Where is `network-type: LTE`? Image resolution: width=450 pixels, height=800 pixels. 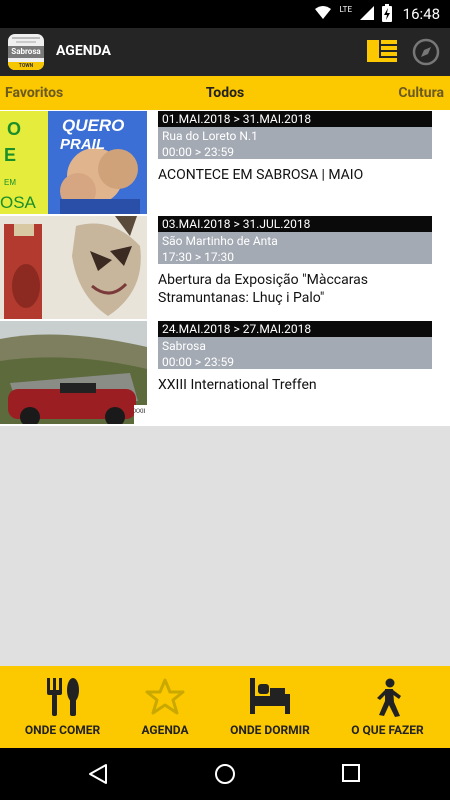 network-type: LTE is located at coordinates (345, 9).